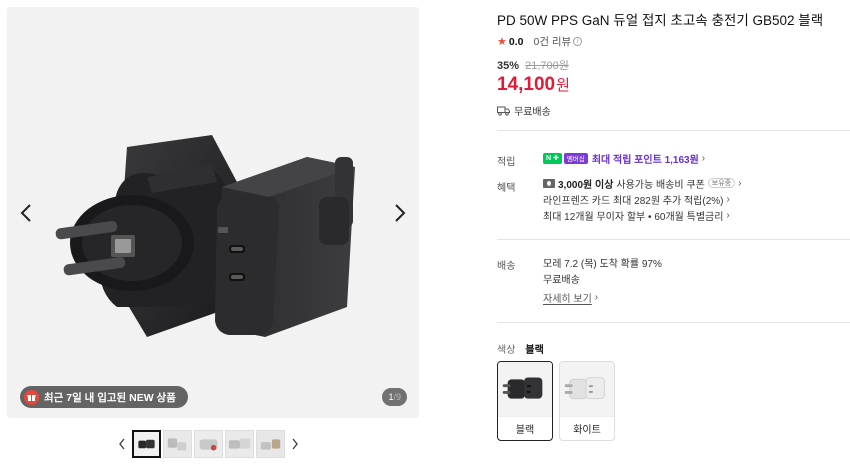  What do you see at coordinates (660, 20) in the screenshot?
I see `product-title: PD 50W PPS GaN 듀얼 접지 초고속 충전기 GB502 블랙` at bounding box center [660, 20].